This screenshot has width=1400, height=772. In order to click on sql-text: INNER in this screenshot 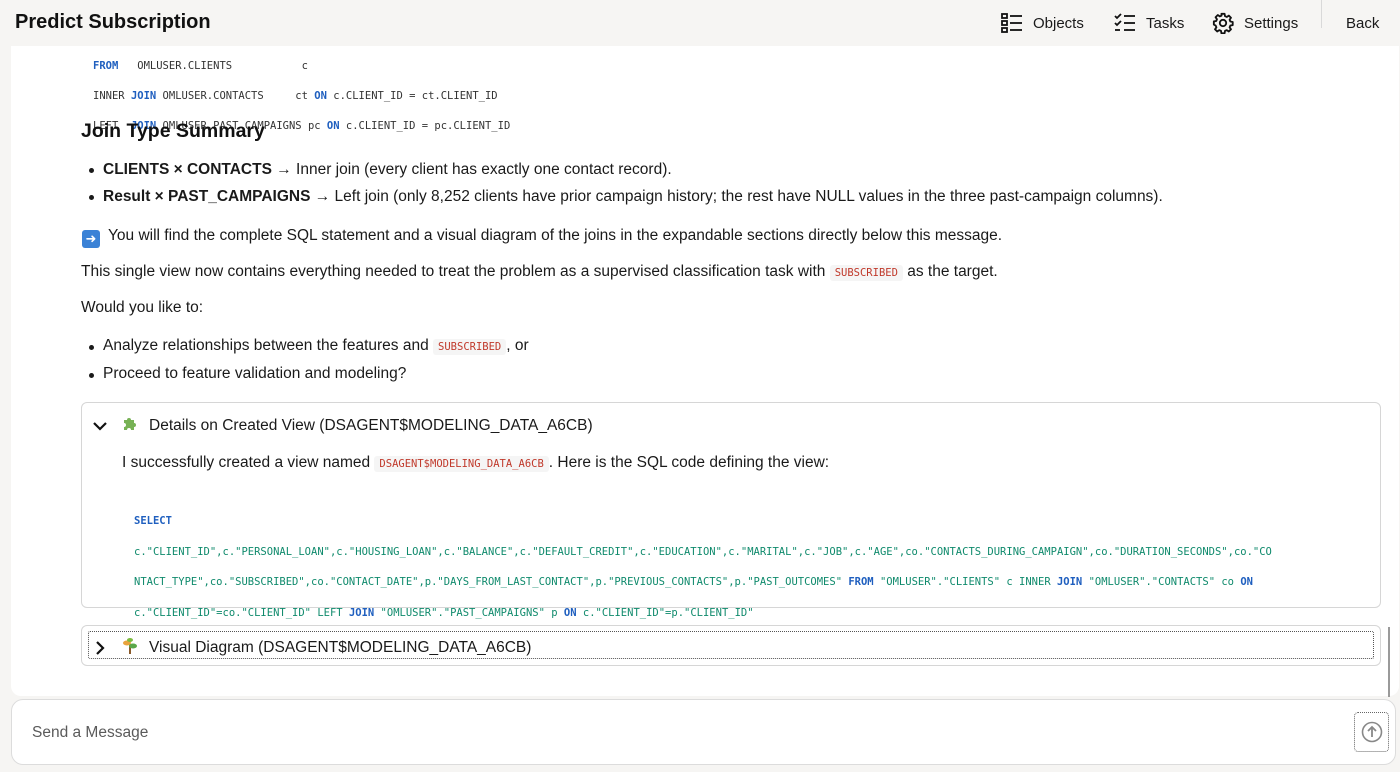, I will do `click(112, 96)`.